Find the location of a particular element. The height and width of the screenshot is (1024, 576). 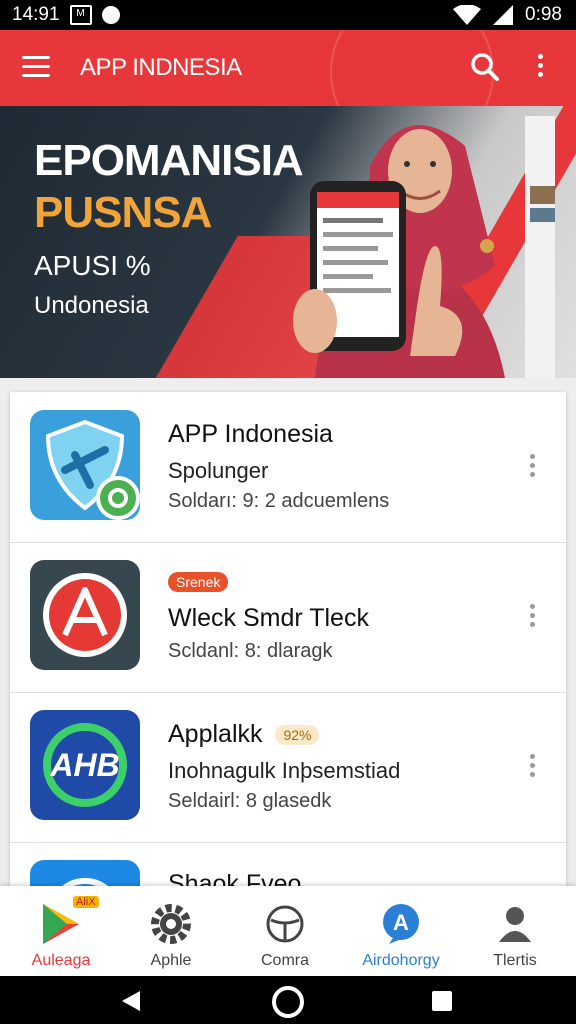

nav-label: Airdohorgy is located at coordinates (401, 960).